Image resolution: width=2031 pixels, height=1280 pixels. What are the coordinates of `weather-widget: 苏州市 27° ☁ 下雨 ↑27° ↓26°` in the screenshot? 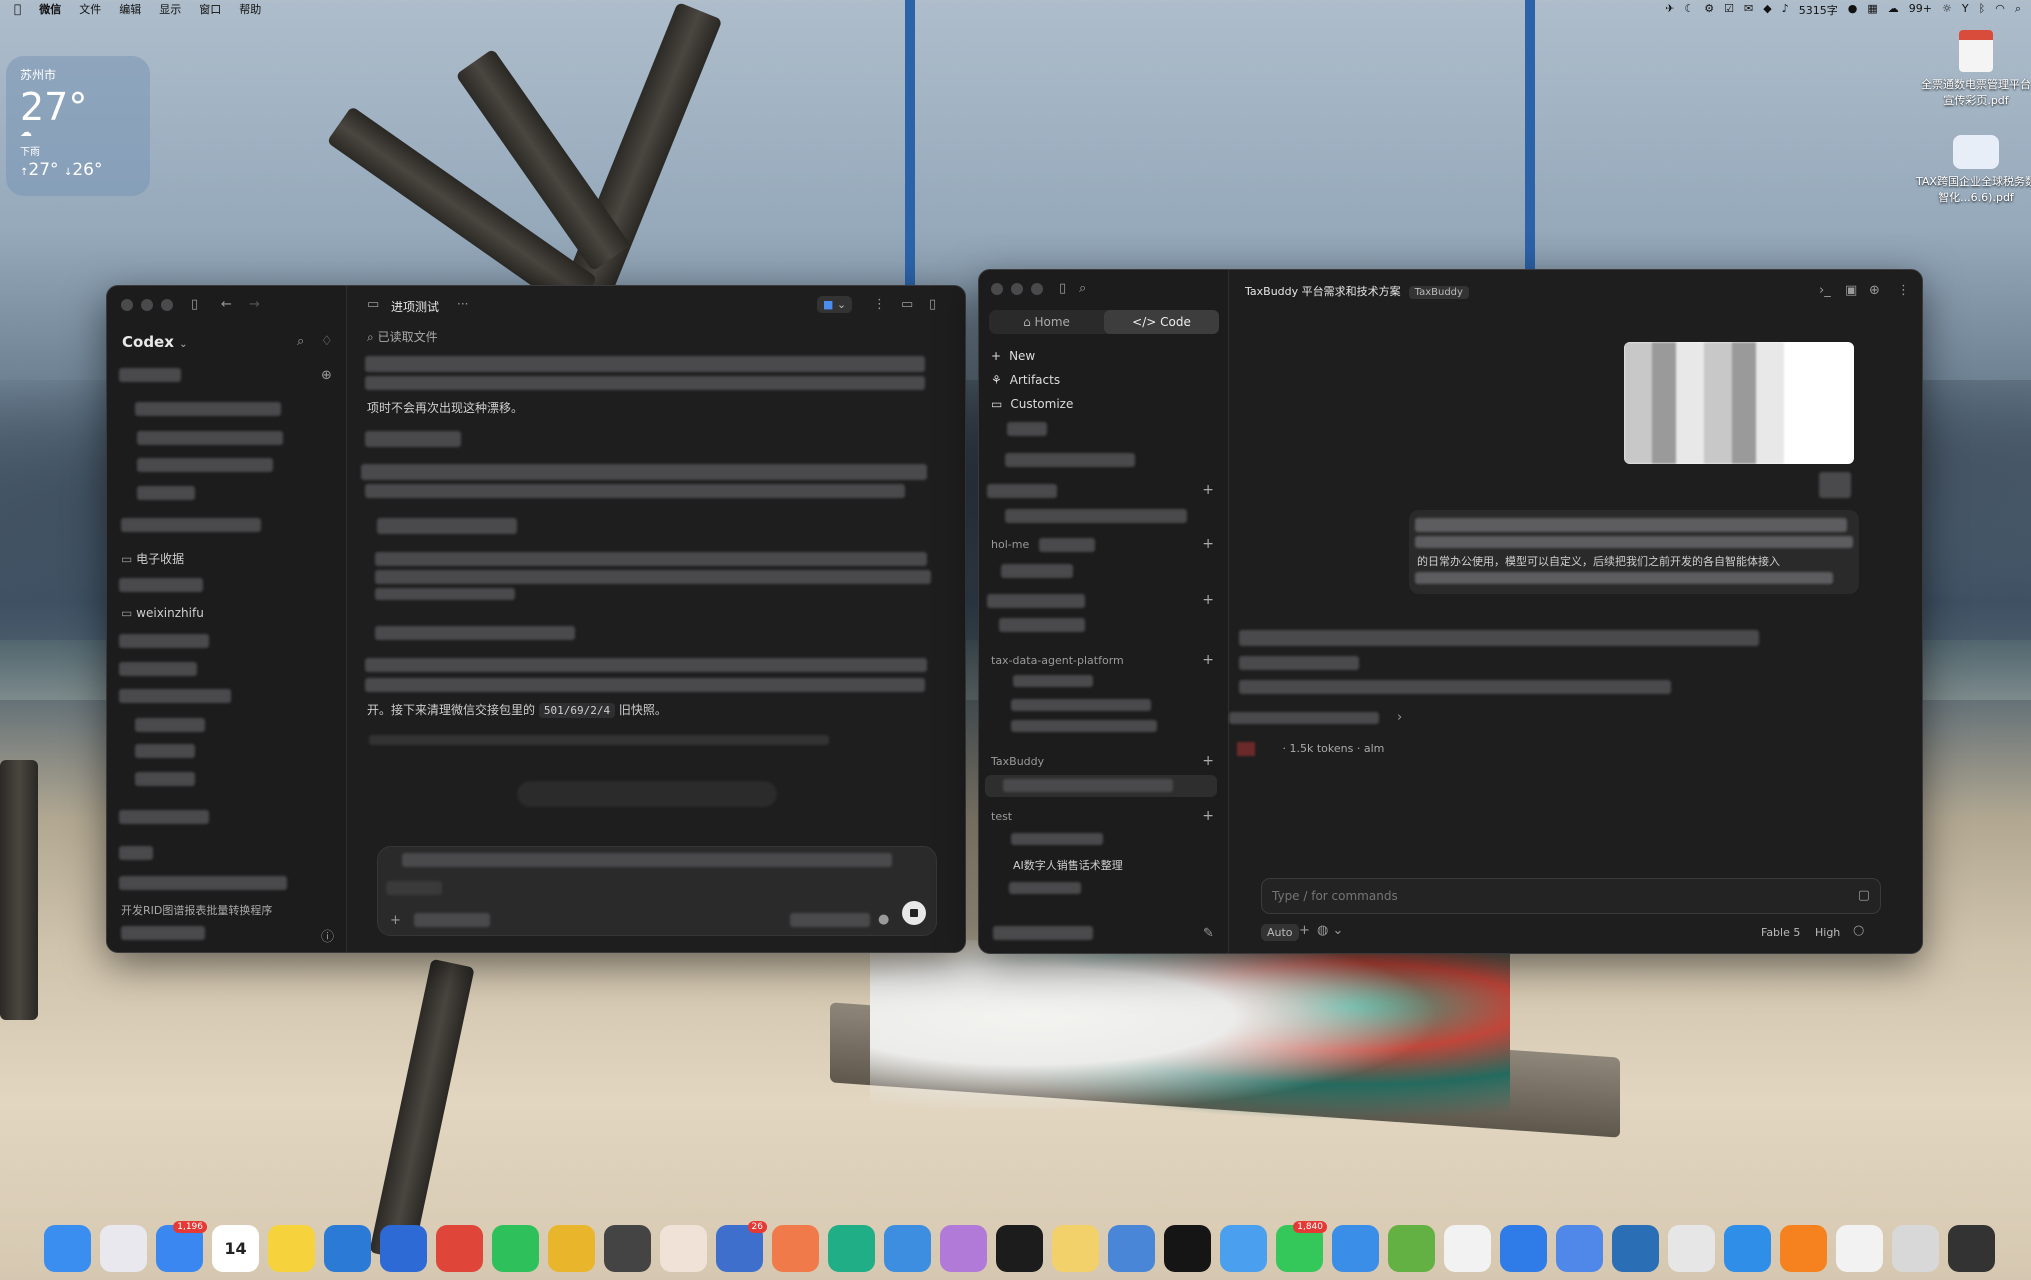 It's located at (78, 126).